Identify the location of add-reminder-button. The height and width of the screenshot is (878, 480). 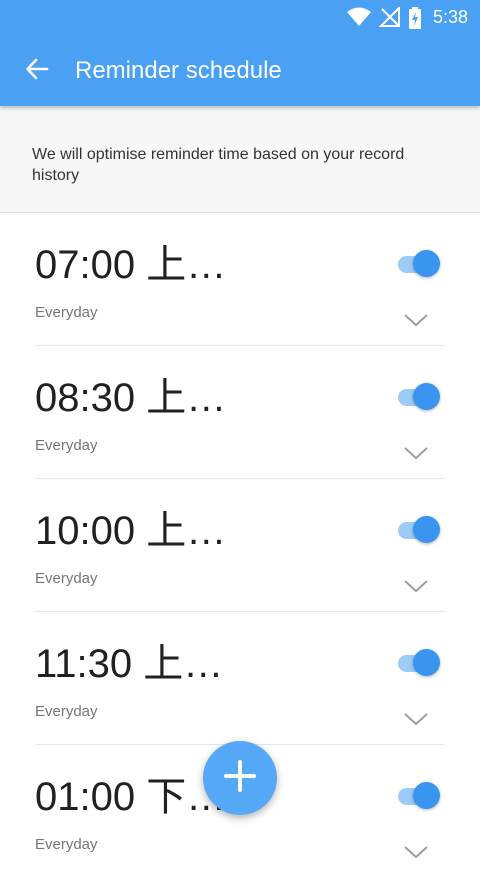
(240, 778).